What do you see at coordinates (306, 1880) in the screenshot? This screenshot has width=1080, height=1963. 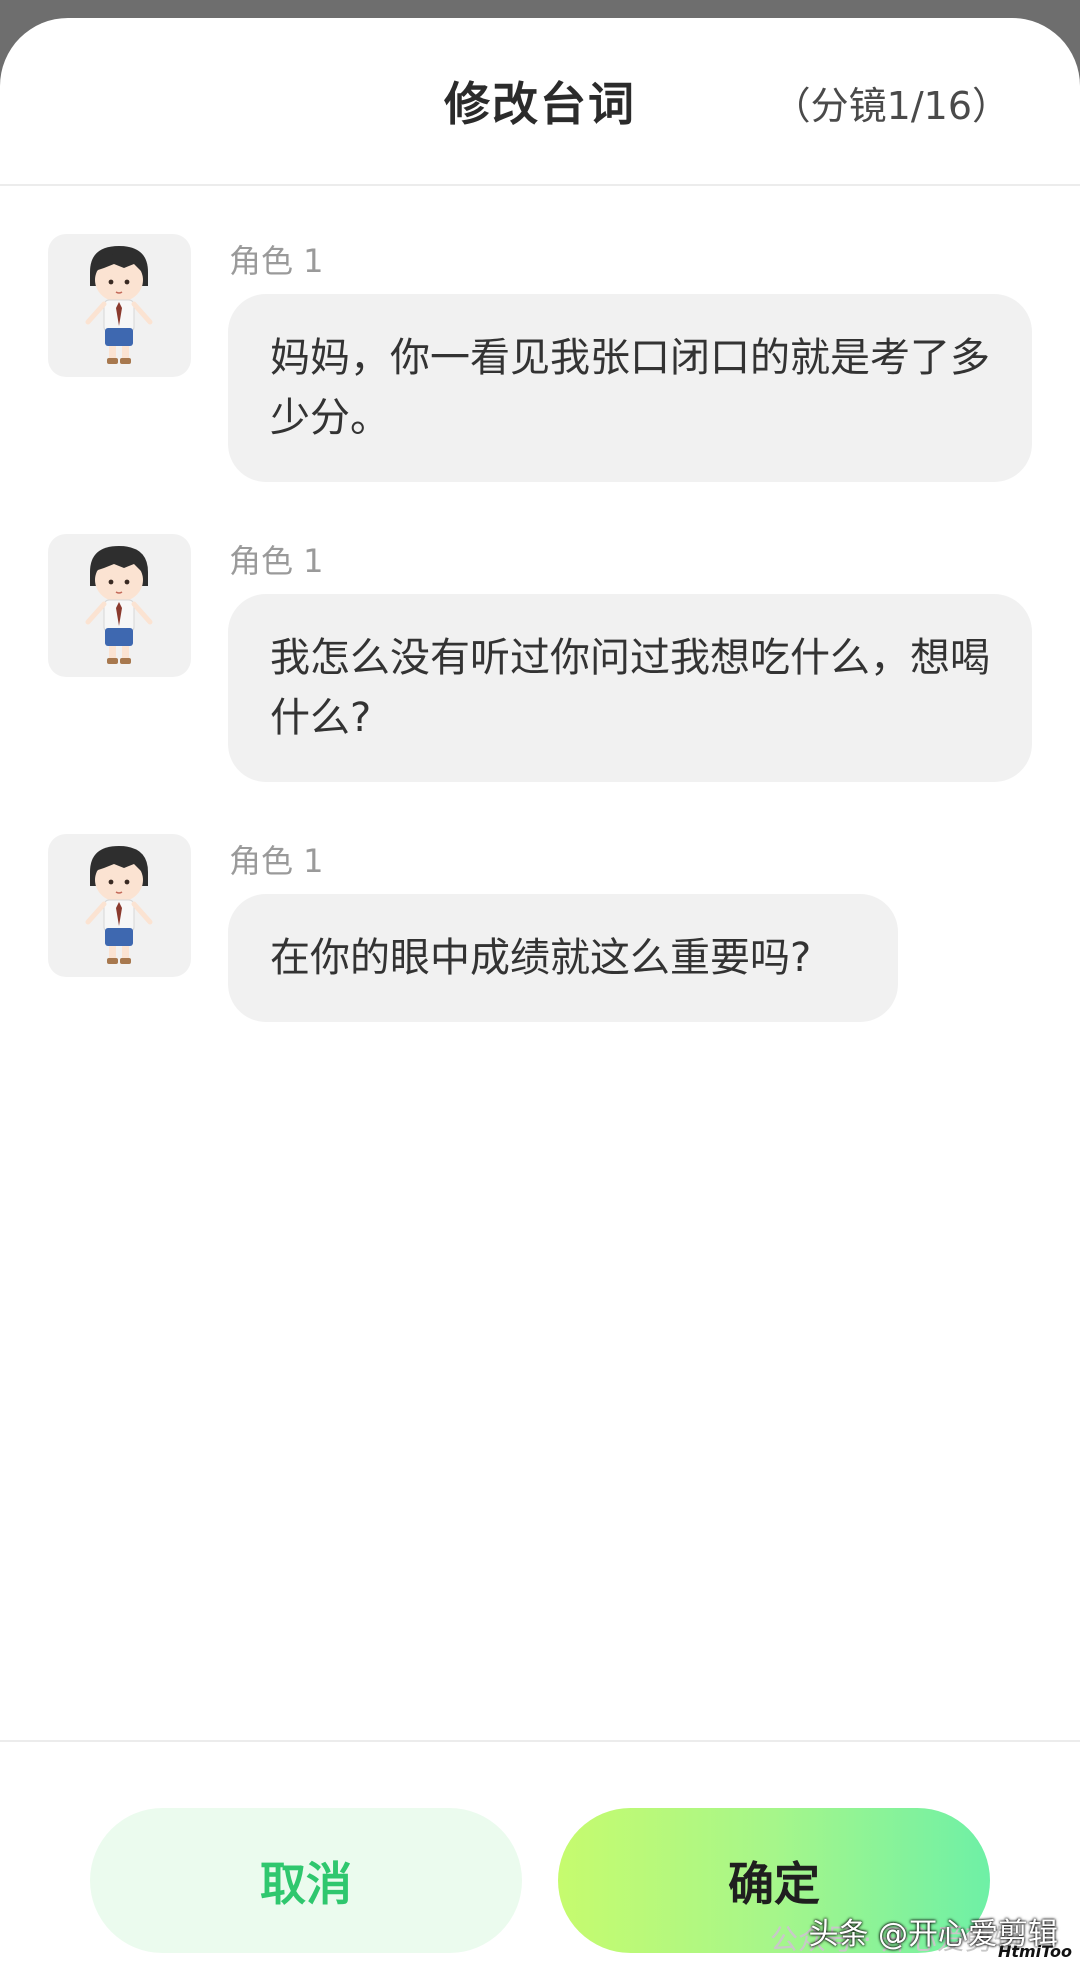 I see `cancel-button: 取消` at bounding box center [306, 1880].